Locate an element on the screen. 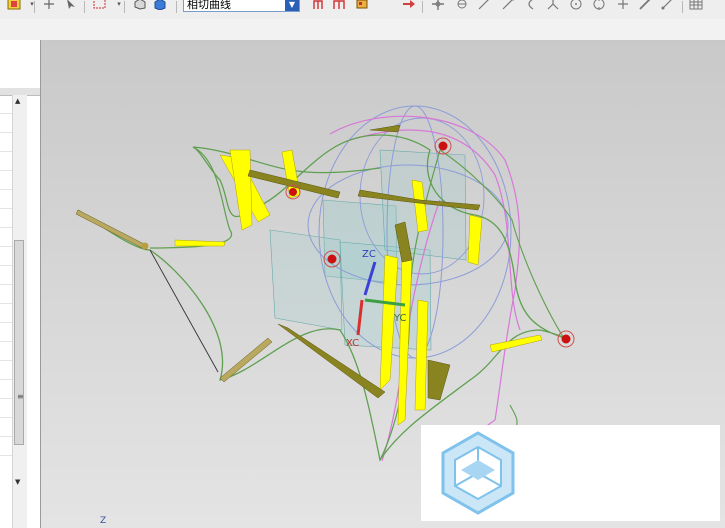  triad-label-xc: XC is located at coordinates (352, 343).